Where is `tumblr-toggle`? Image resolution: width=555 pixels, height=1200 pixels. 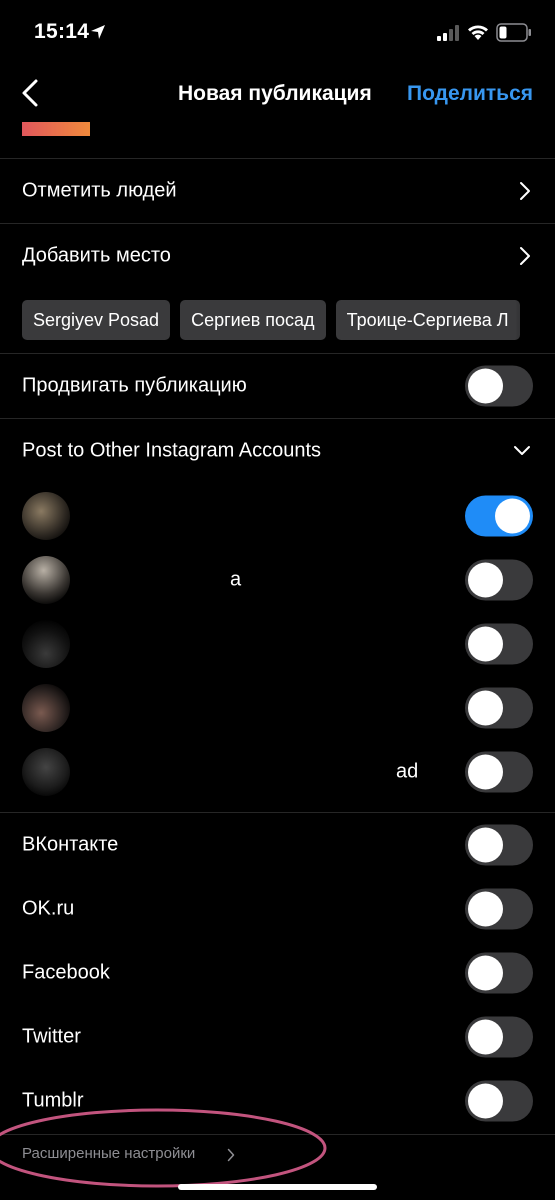
tumblr-toggle is located at coordinates (499, 1101).